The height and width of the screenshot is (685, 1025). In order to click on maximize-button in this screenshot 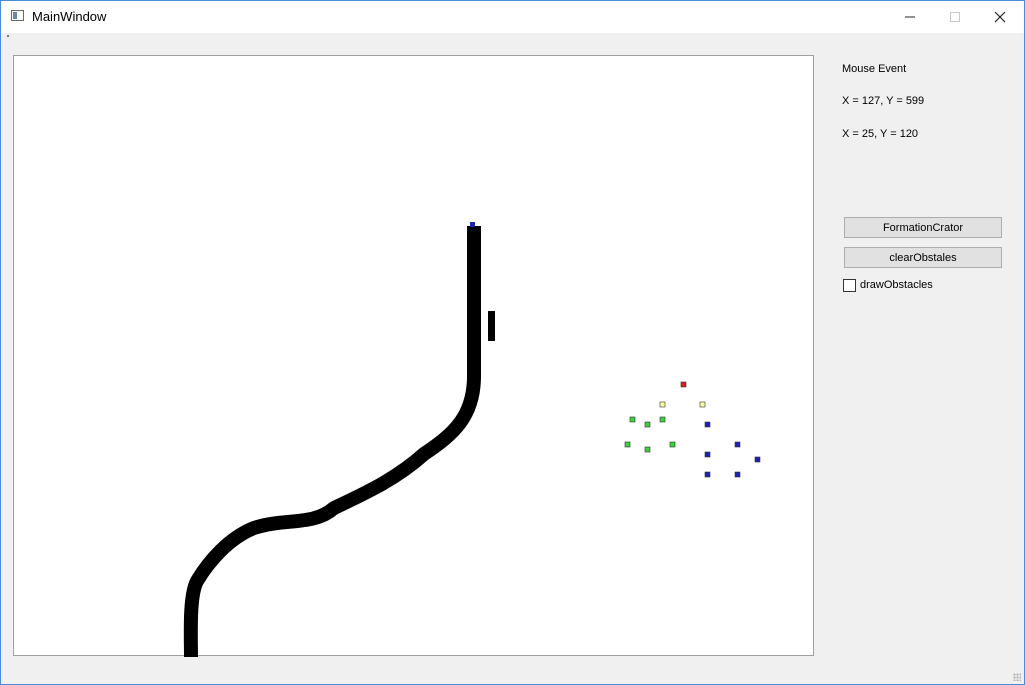, I will do `click(954, 17)`.